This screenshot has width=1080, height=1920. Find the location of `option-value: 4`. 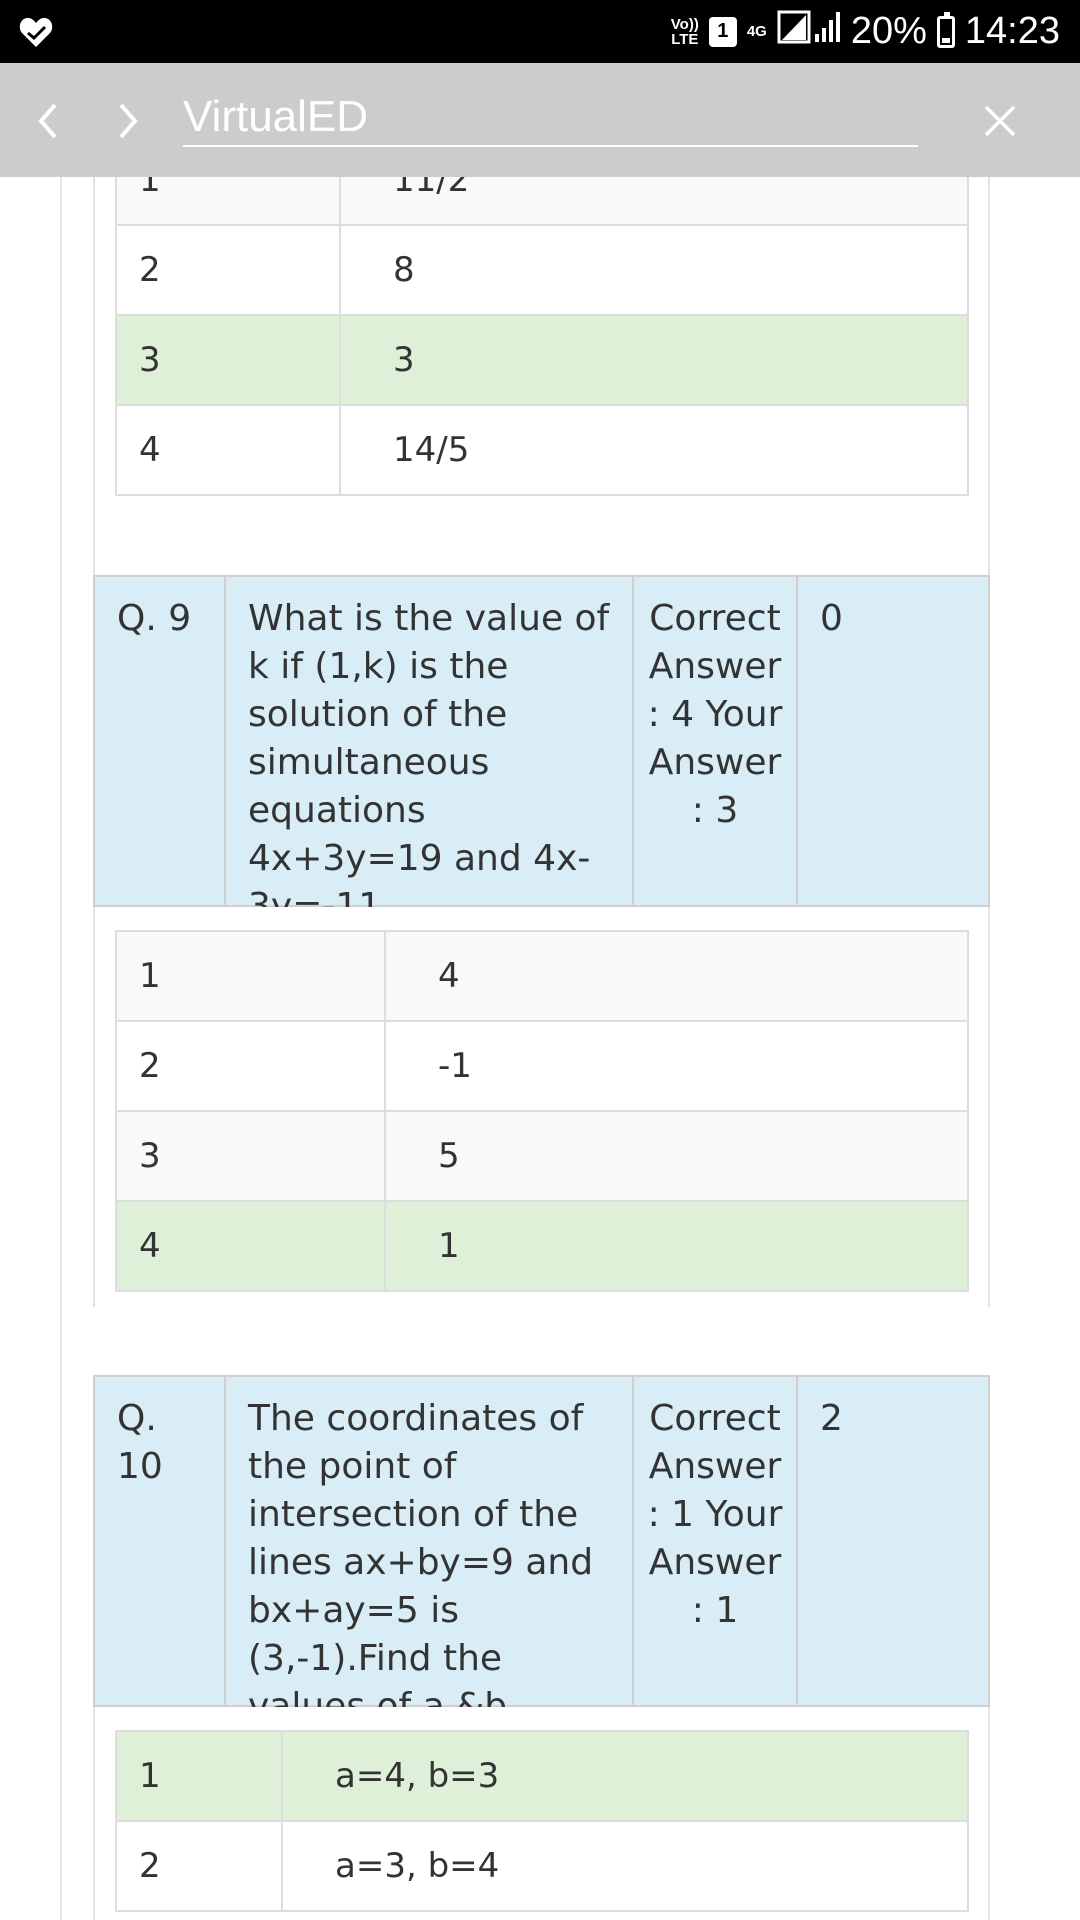

option-value: 4 is located at coordinates (676, 976).